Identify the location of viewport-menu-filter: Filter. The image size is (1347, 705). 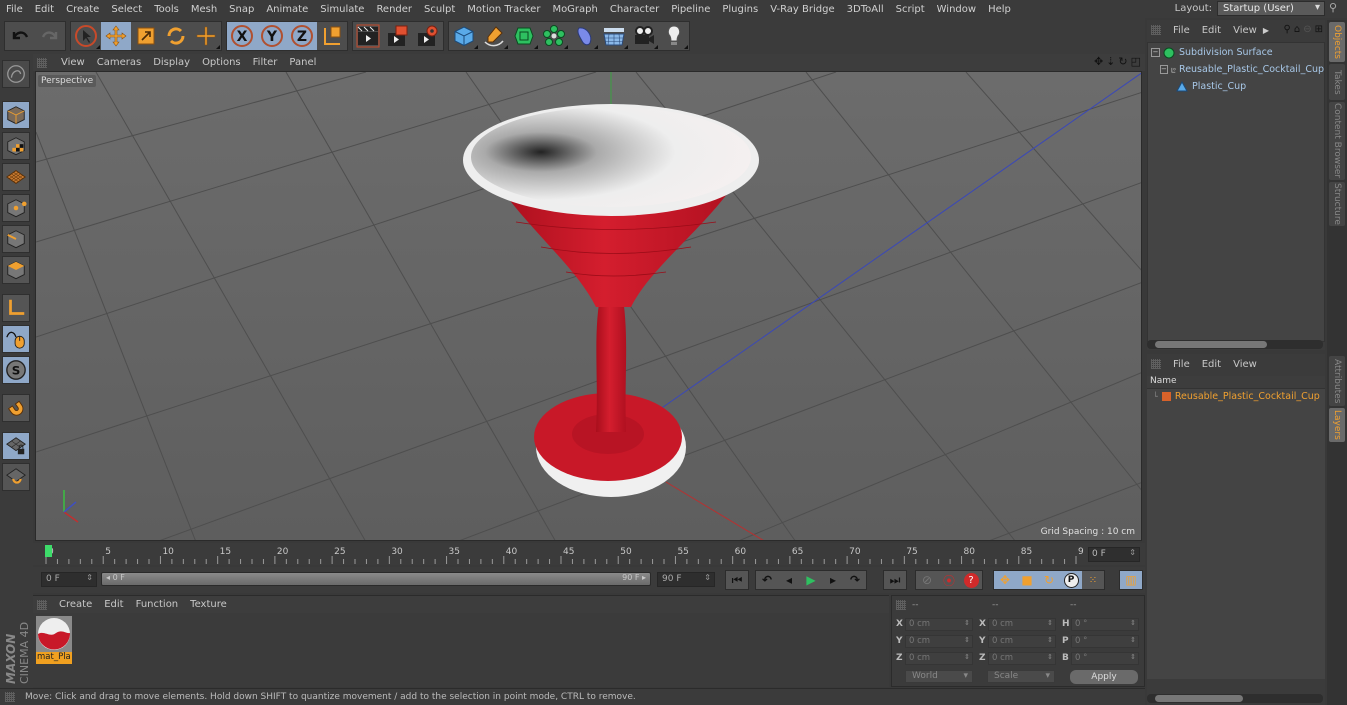
(265, 62).